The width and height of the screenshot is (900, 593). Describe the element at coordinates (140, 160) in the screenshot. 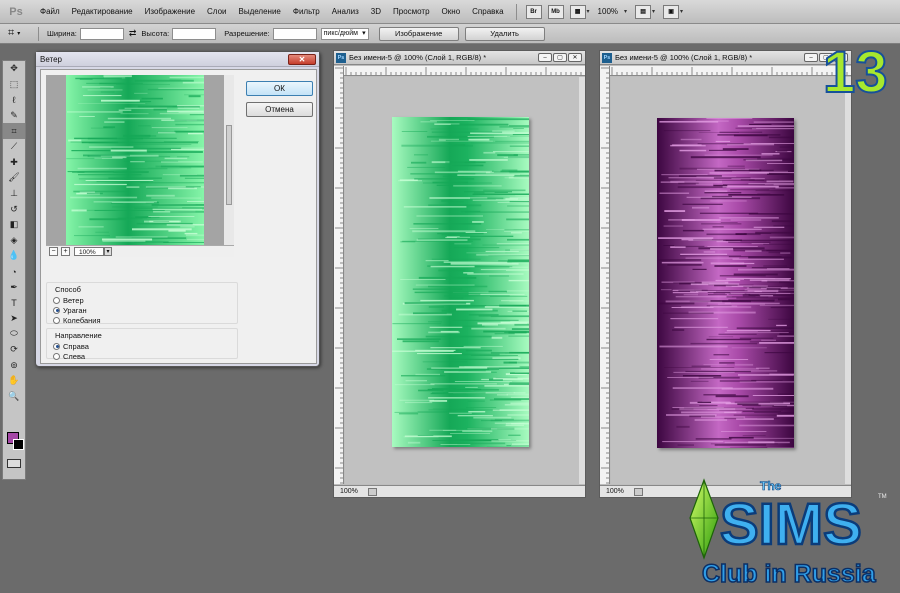

I see `filter-preview` at that location.